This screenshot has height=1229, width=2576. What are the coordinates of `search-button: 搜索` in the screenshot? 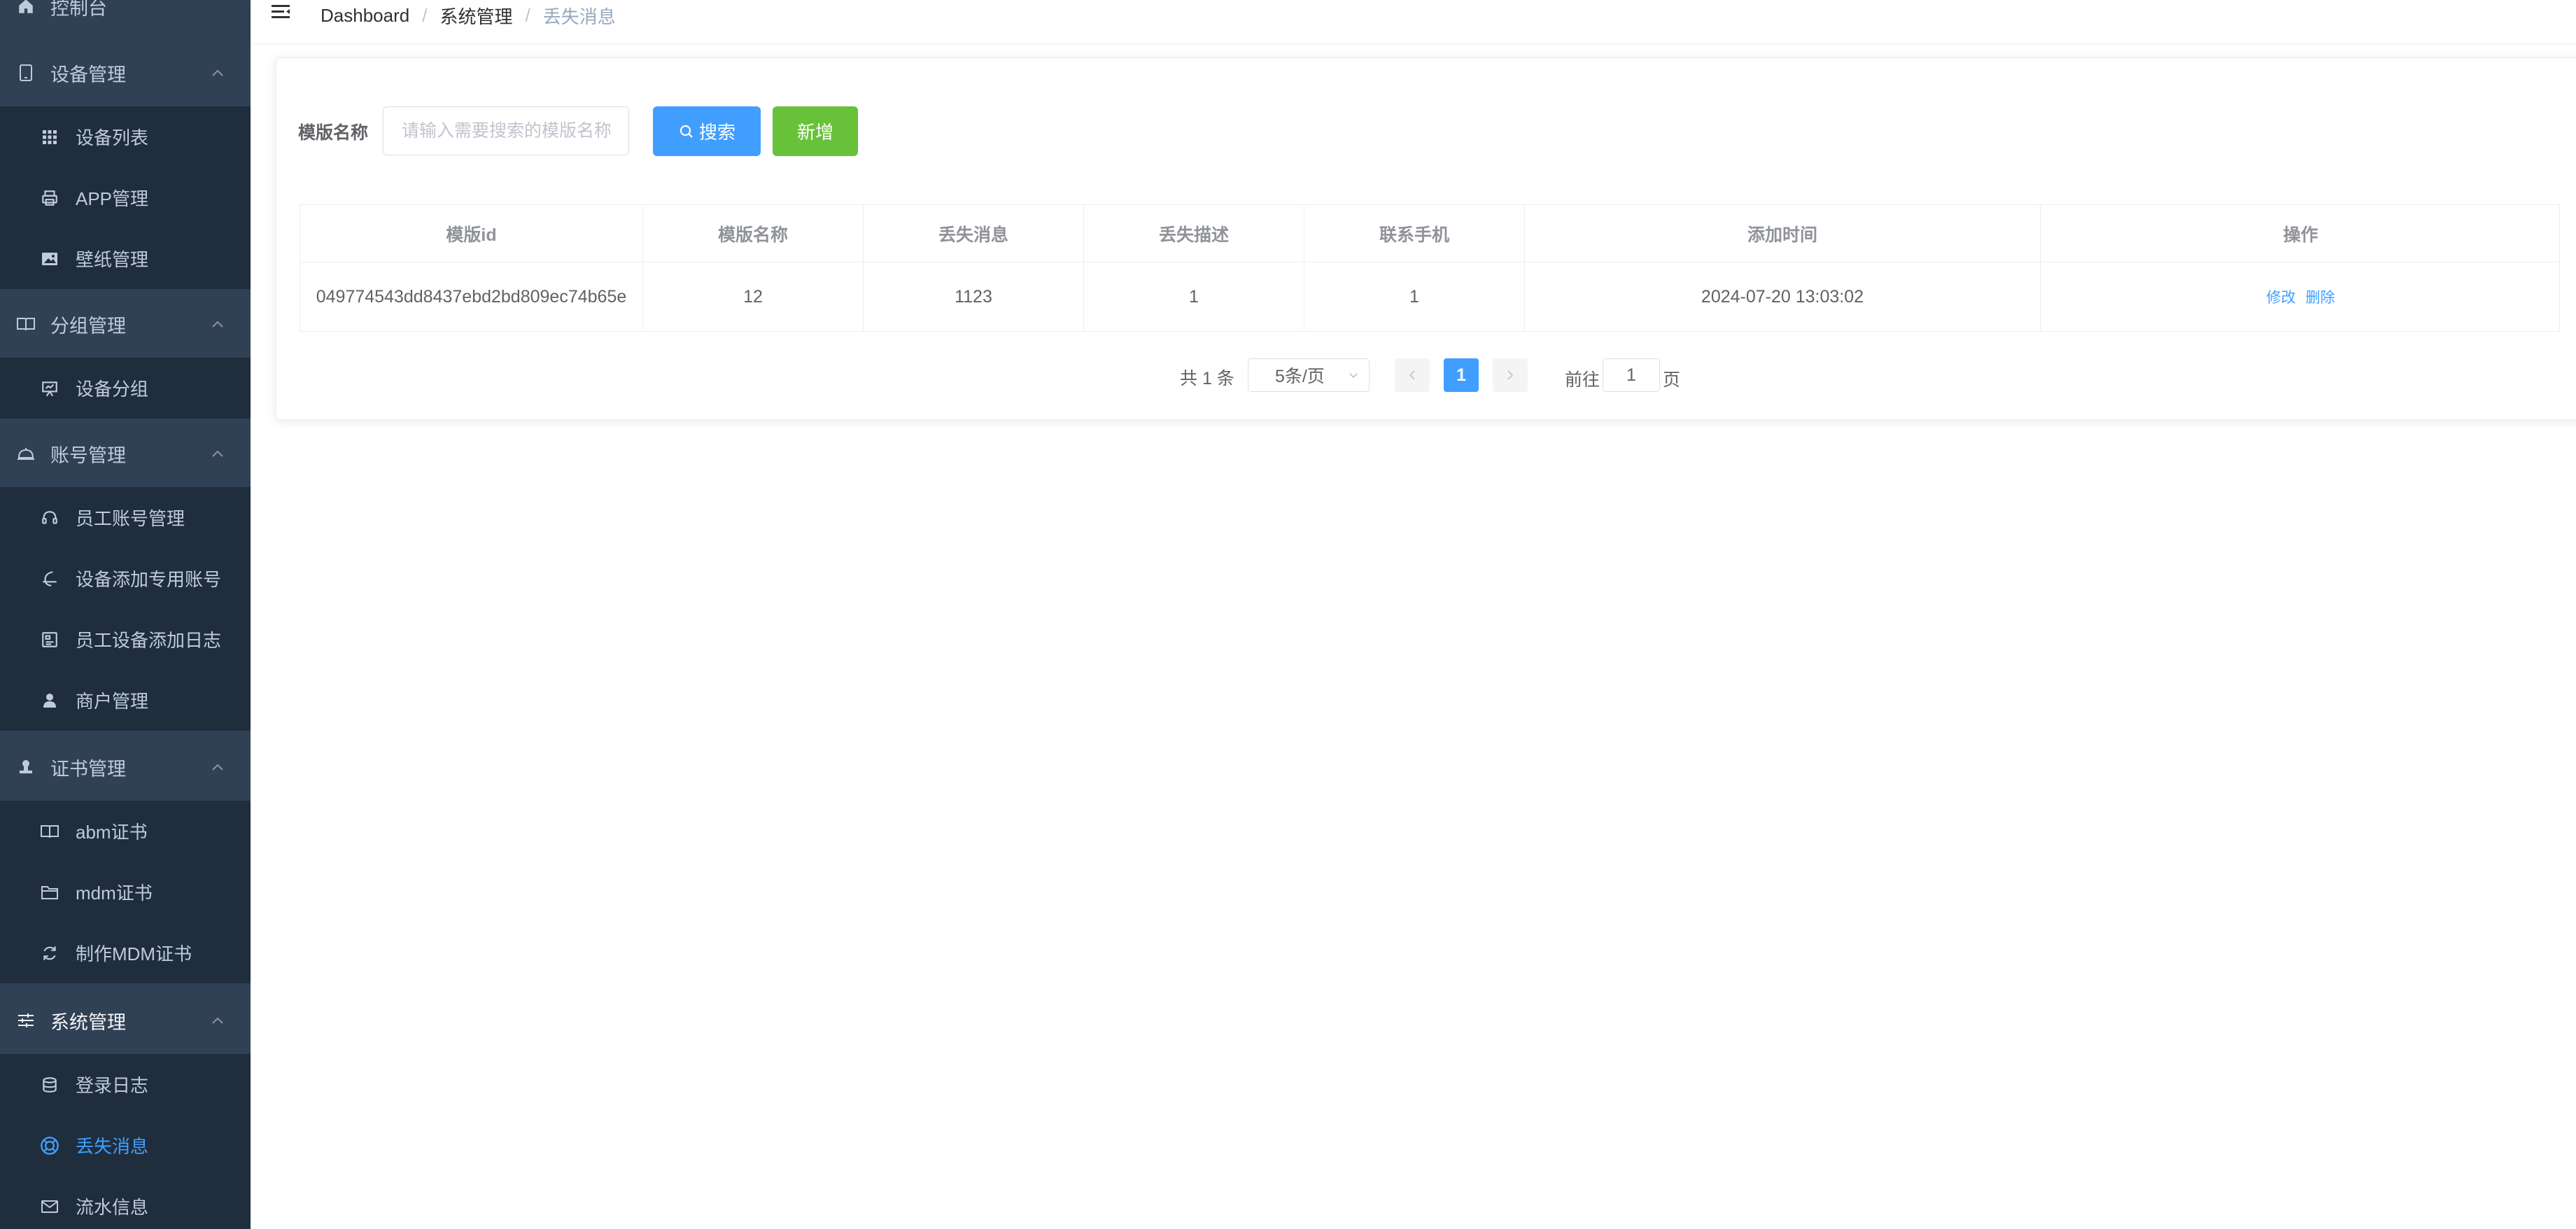 It's located at (707, 131).